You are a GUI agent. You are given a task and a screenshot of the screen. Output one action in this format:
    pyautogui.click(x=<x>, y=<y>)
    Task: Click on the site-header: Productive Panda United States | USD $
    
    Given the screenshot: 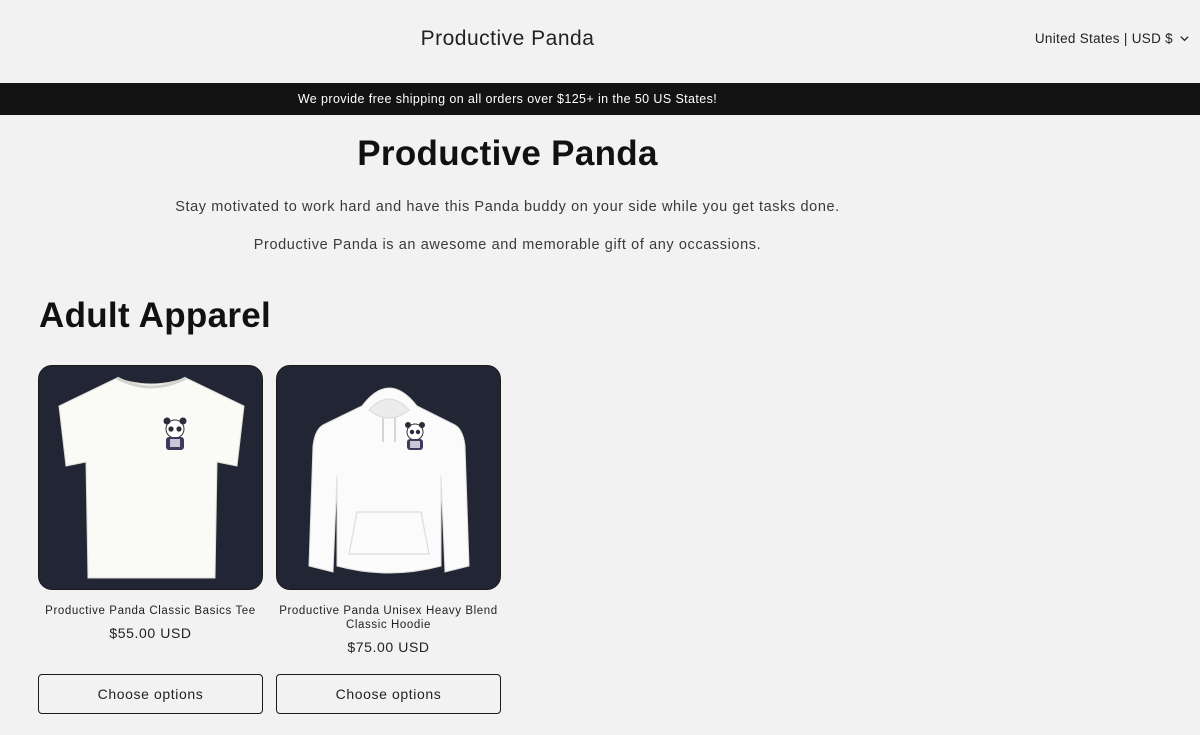 What is the action you would take?
    pyautogui.click(x=600, y=41)
    